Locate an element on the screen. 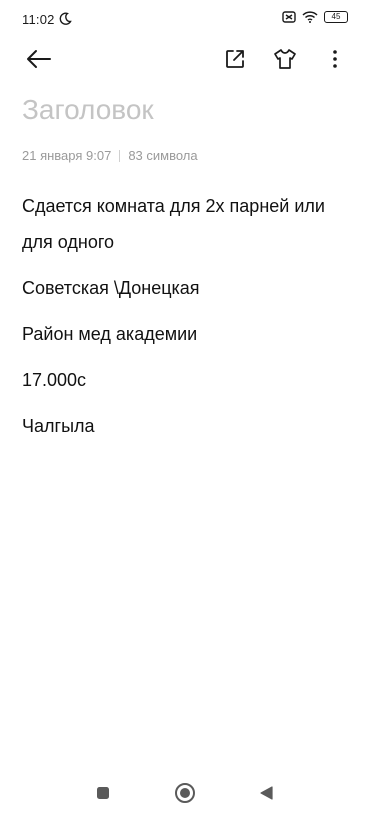 This screenshot has height=822, width=370. share-button is located at coordinates (235, 59).